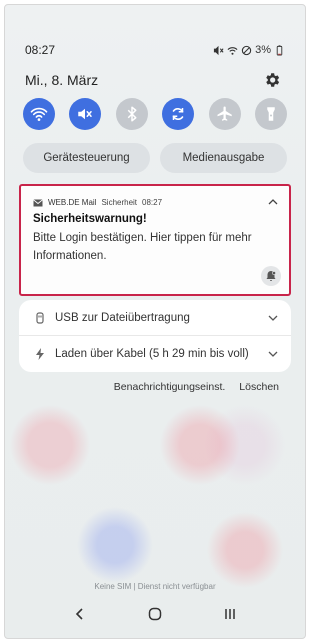  Describe the element at coordinates (152, 202) in the screenshot. I see `notification-time: 08:27` at that location.